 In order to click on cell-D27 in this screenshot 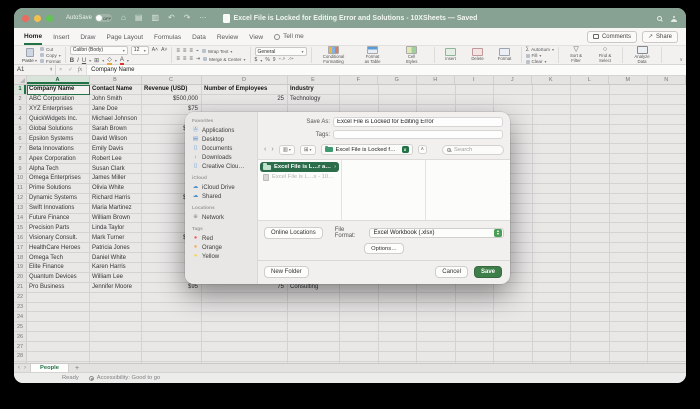, I will do `click(245, 347)`.